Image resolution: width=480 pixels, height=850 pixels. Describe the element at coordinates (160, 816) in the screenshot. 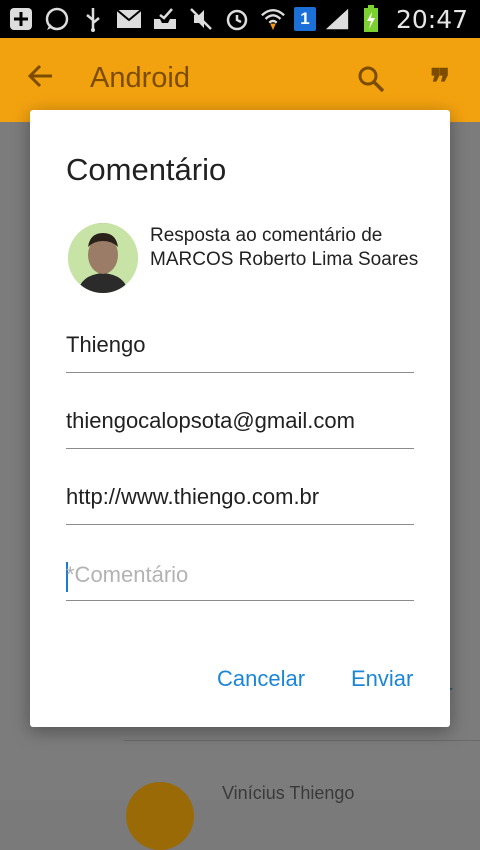

I see `list-avatar` at that location.